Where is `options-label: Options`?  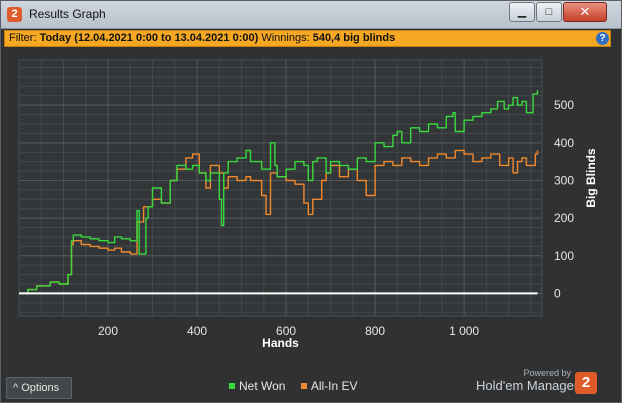
options-label: Options is located at coordinates (40, 388).